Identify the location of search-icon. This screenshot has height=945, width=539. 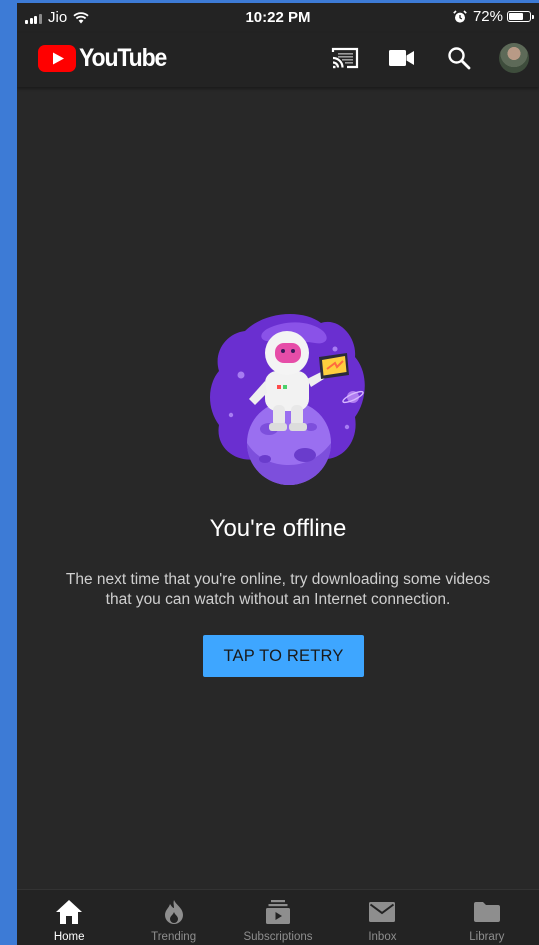
(459, 58).